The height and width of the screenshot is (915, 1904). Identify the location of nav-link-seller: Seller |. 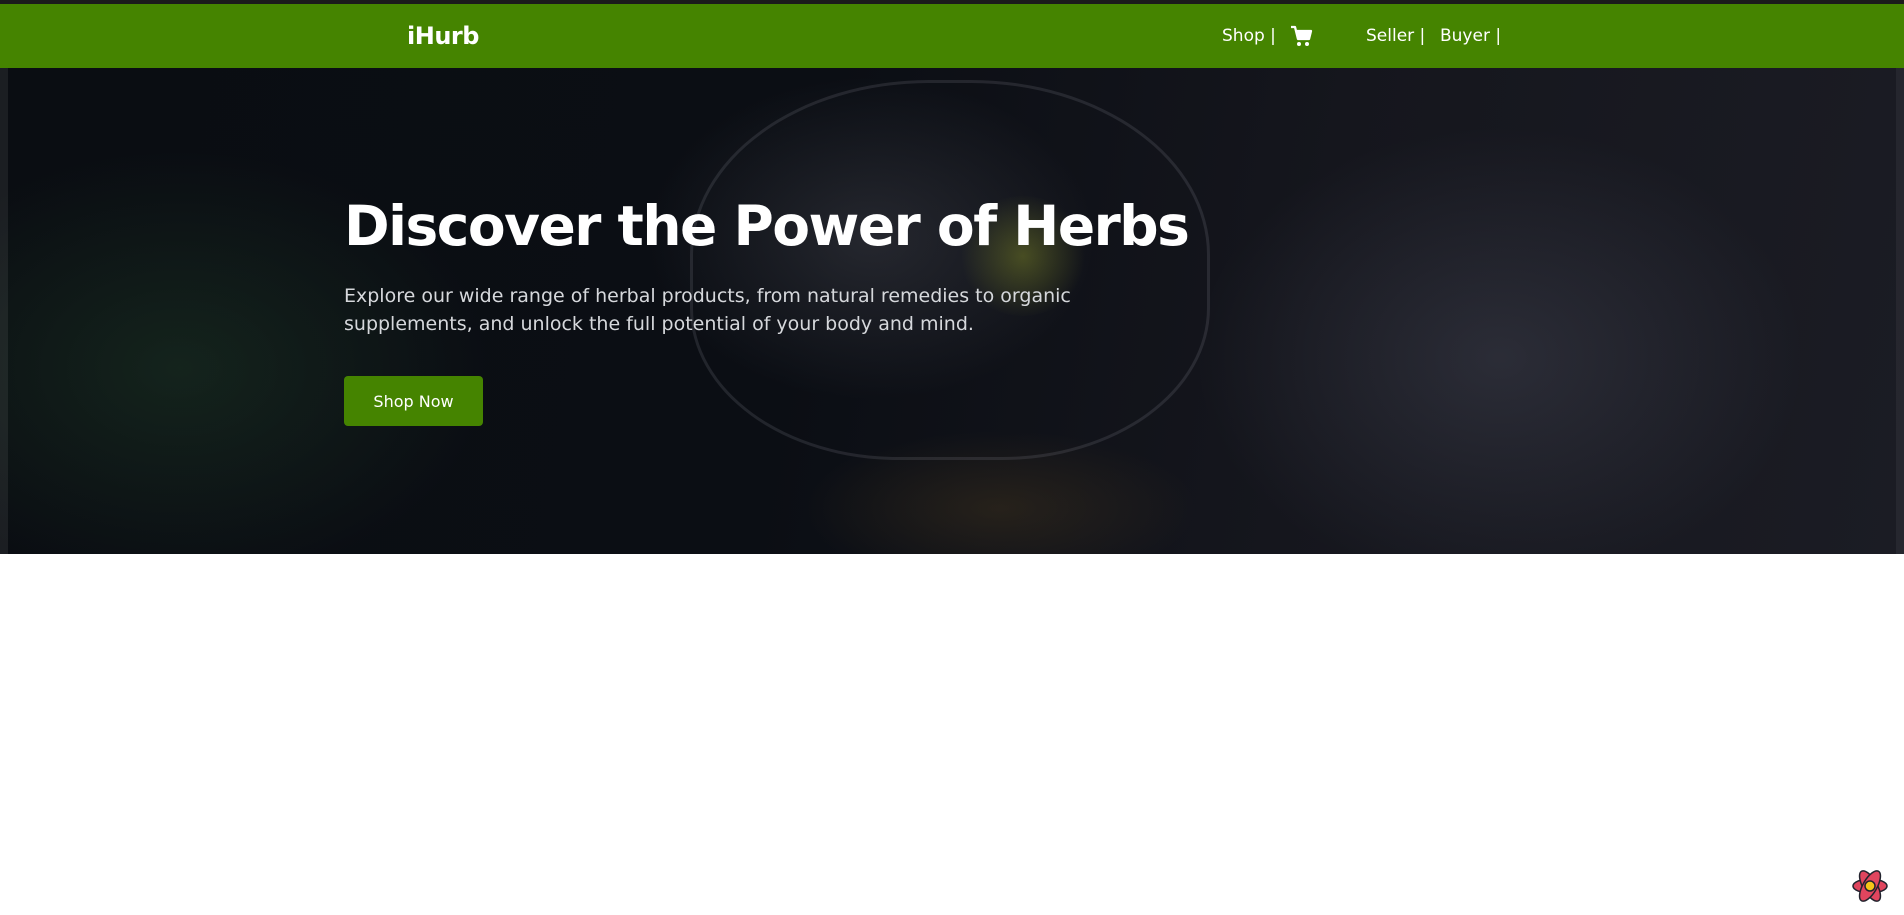
(1395, 36).